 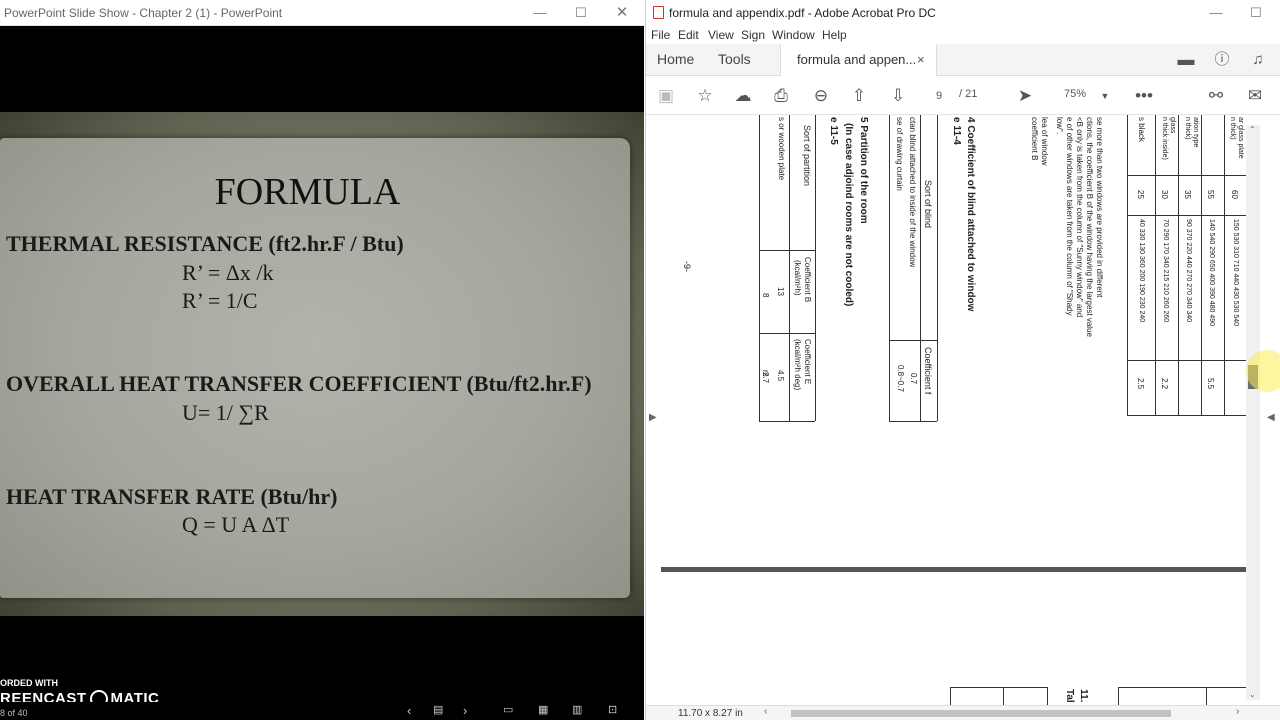 I want to click on normal-view-icon: ▭, so click(x=508, y=709).